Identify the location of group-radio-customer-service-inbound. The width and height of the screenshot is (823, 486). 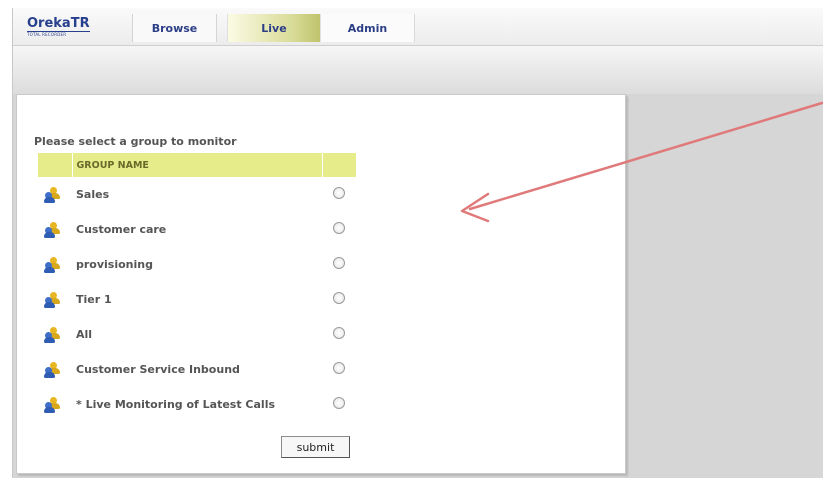
(339, 368).